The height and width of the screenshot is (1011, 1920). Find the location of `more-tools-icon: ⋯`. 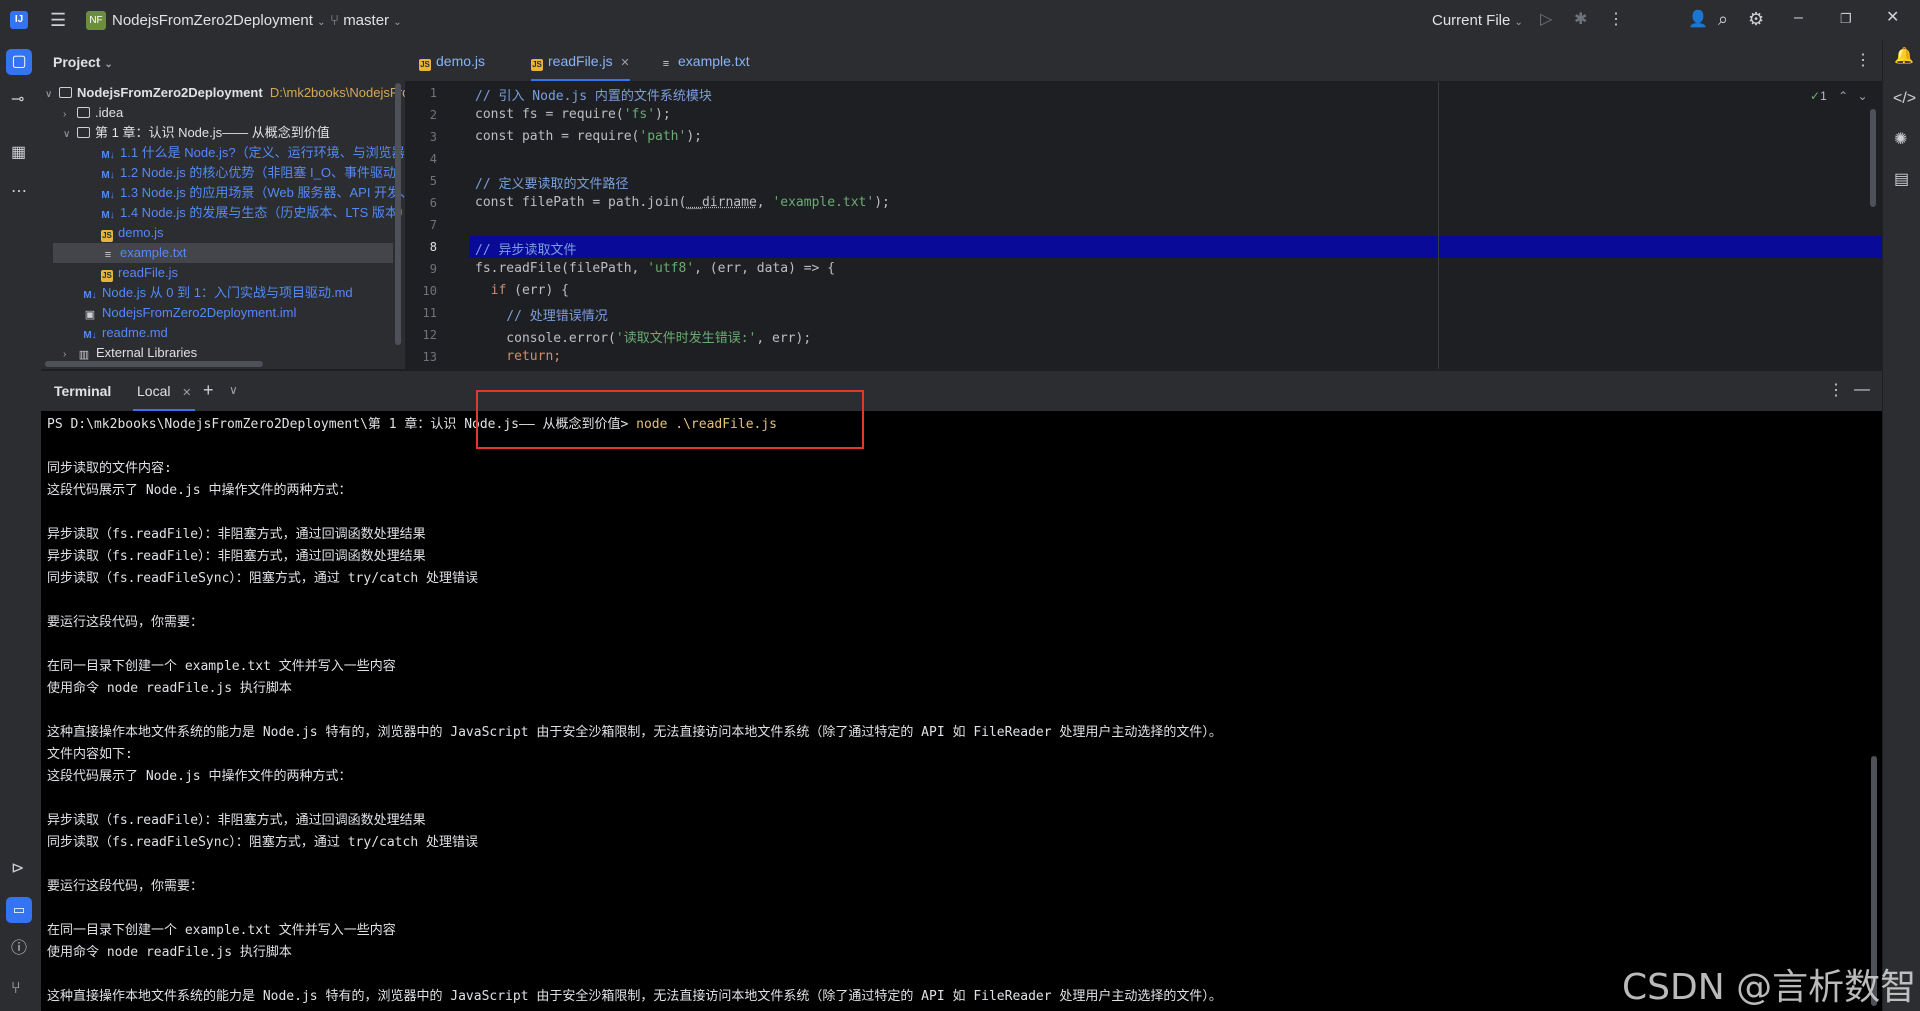

more-tools-icon: ⋯ is located at coordinates (19, 192).